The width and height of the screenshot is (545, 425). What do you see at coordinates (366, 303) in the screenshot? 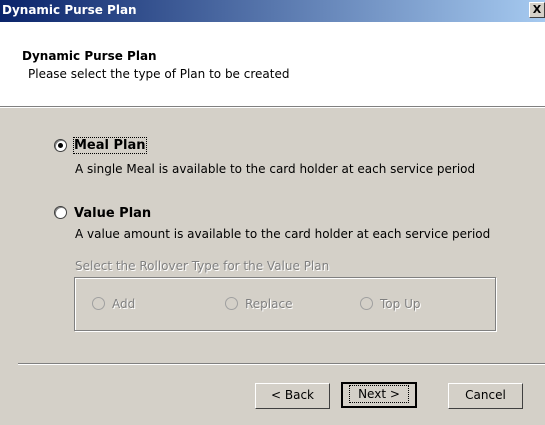
I see `rollover-topup-radio` at bounding box center [366, 303].